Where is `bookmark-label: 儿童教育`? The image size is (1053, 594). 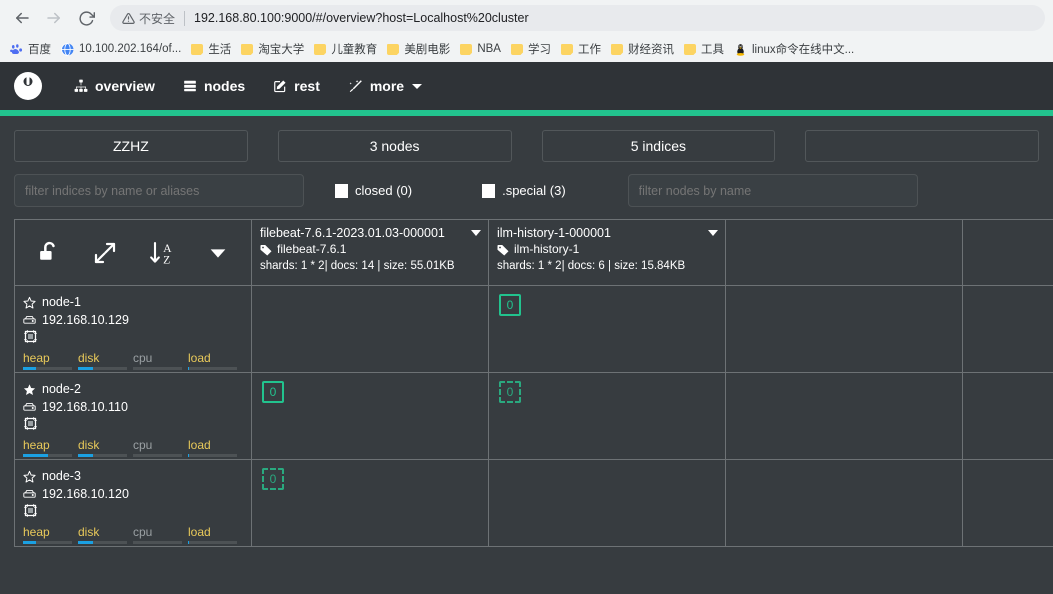 bookmark-label: 儿童教育 is located at coordinates (354, 50).